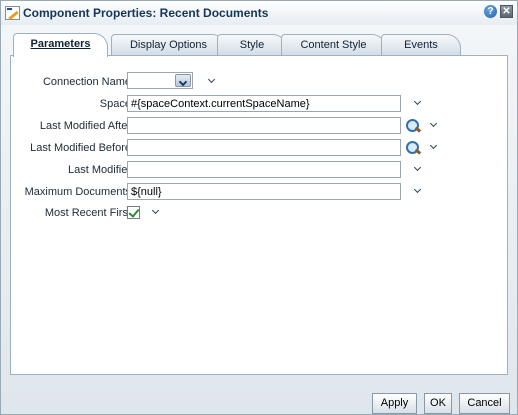  I want to click on connection-name-label: Connection Name, so click(86, 82).